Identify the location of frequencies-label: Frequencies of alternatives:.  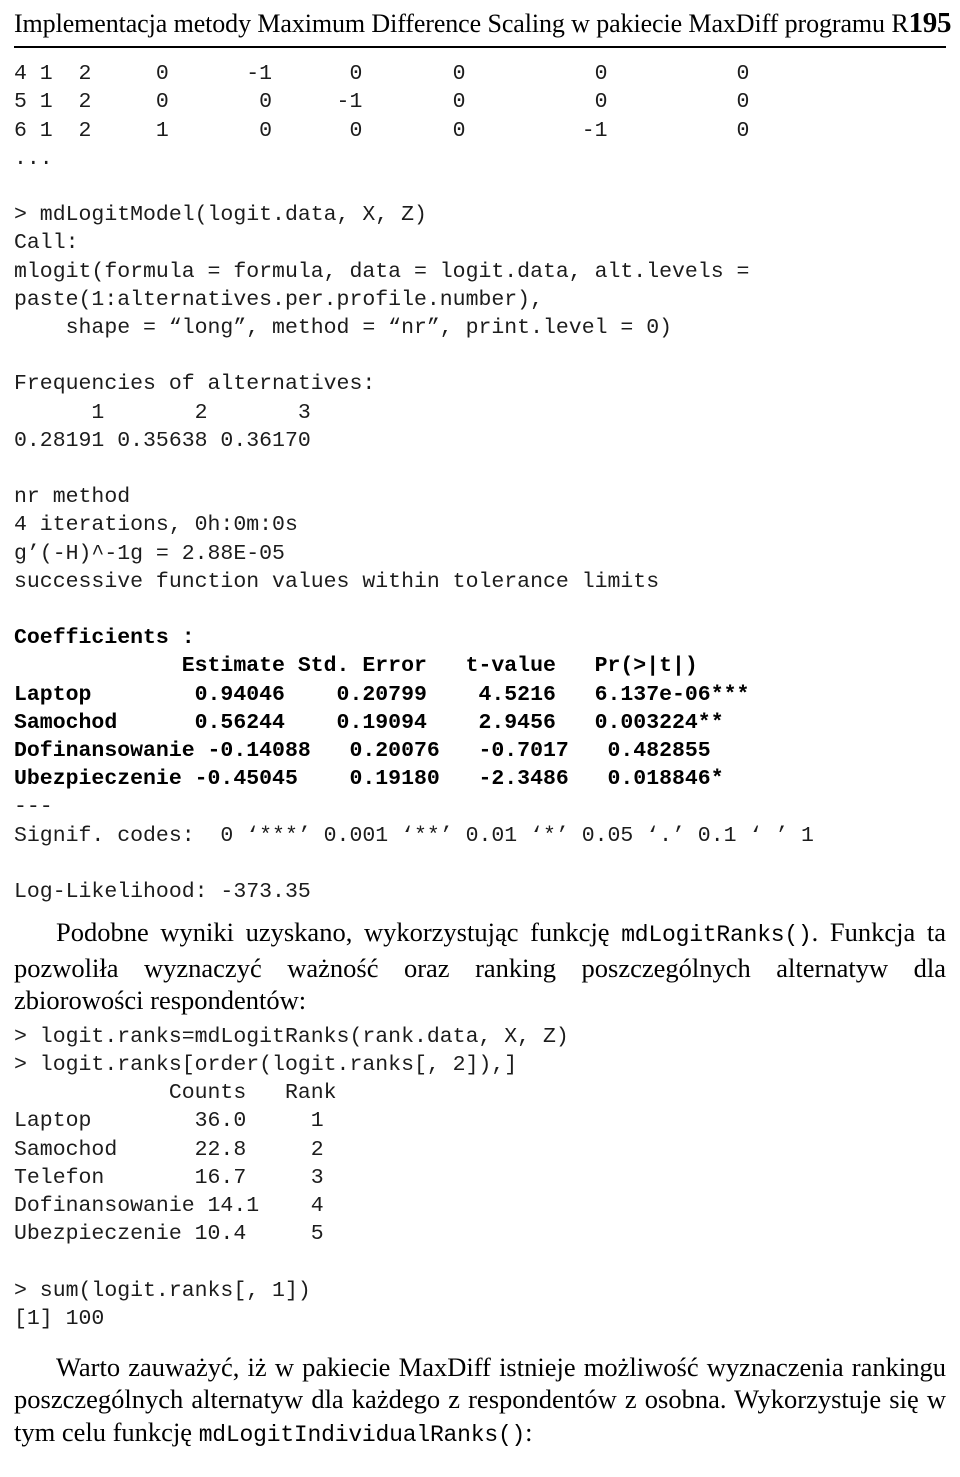
(195, 384).